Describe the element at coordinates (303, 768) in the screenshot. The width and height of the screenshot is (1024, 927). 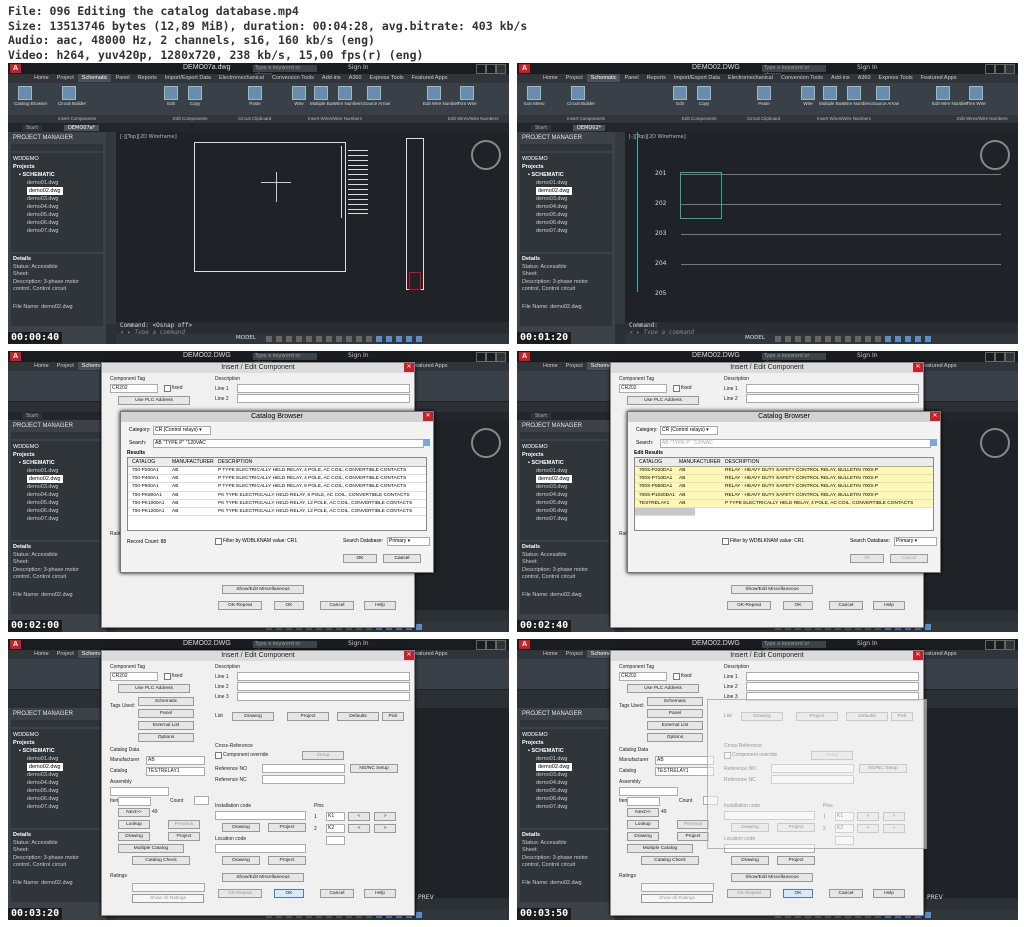
I see `reference-no-input` at that location.